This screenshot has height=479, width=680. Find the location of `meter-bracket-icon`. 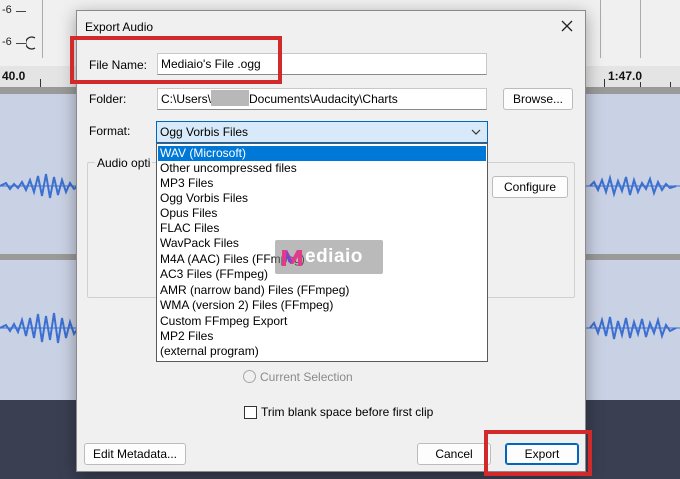

meter-bracket-icon is located at coordinates (31, 43).